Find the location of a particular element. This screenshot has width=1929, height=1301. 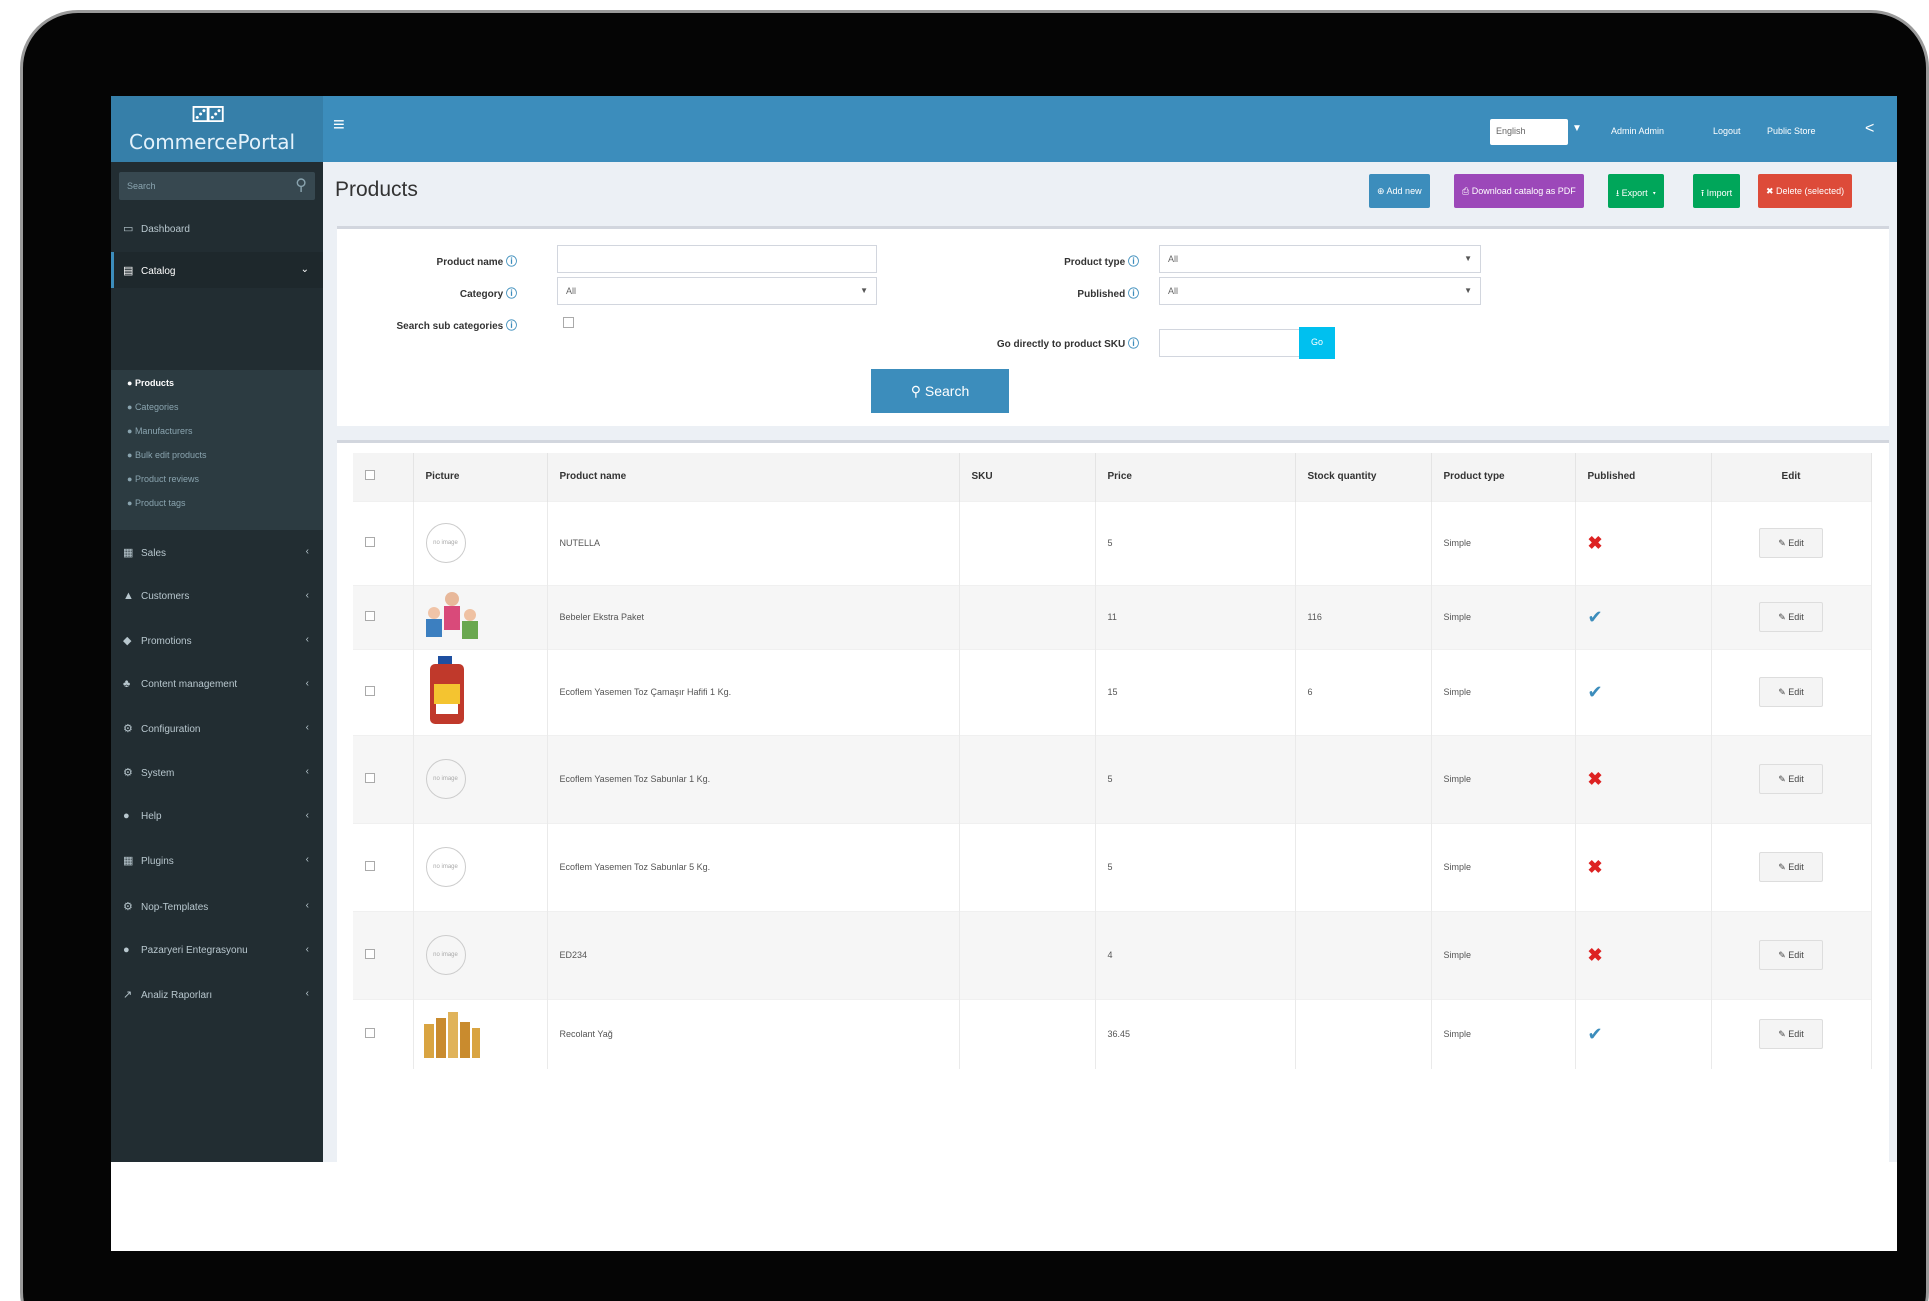

select-all-checkbox is located at coordinates (370, 475).